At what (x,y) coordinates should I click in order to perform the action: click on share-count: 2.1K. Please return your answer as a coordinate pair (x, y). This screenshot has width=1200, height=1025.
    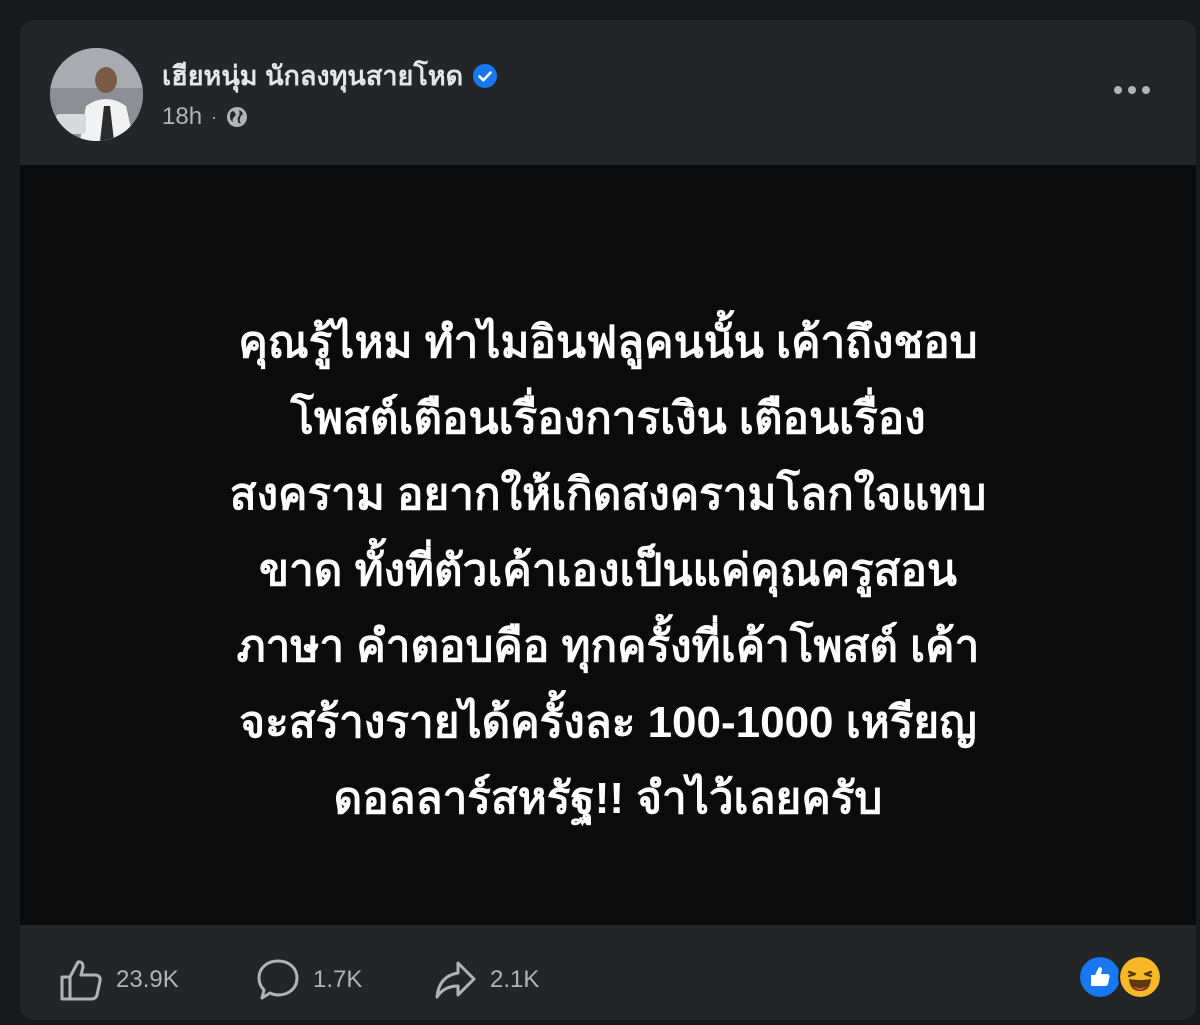
    Looking at the image, I should click on (515, 979).